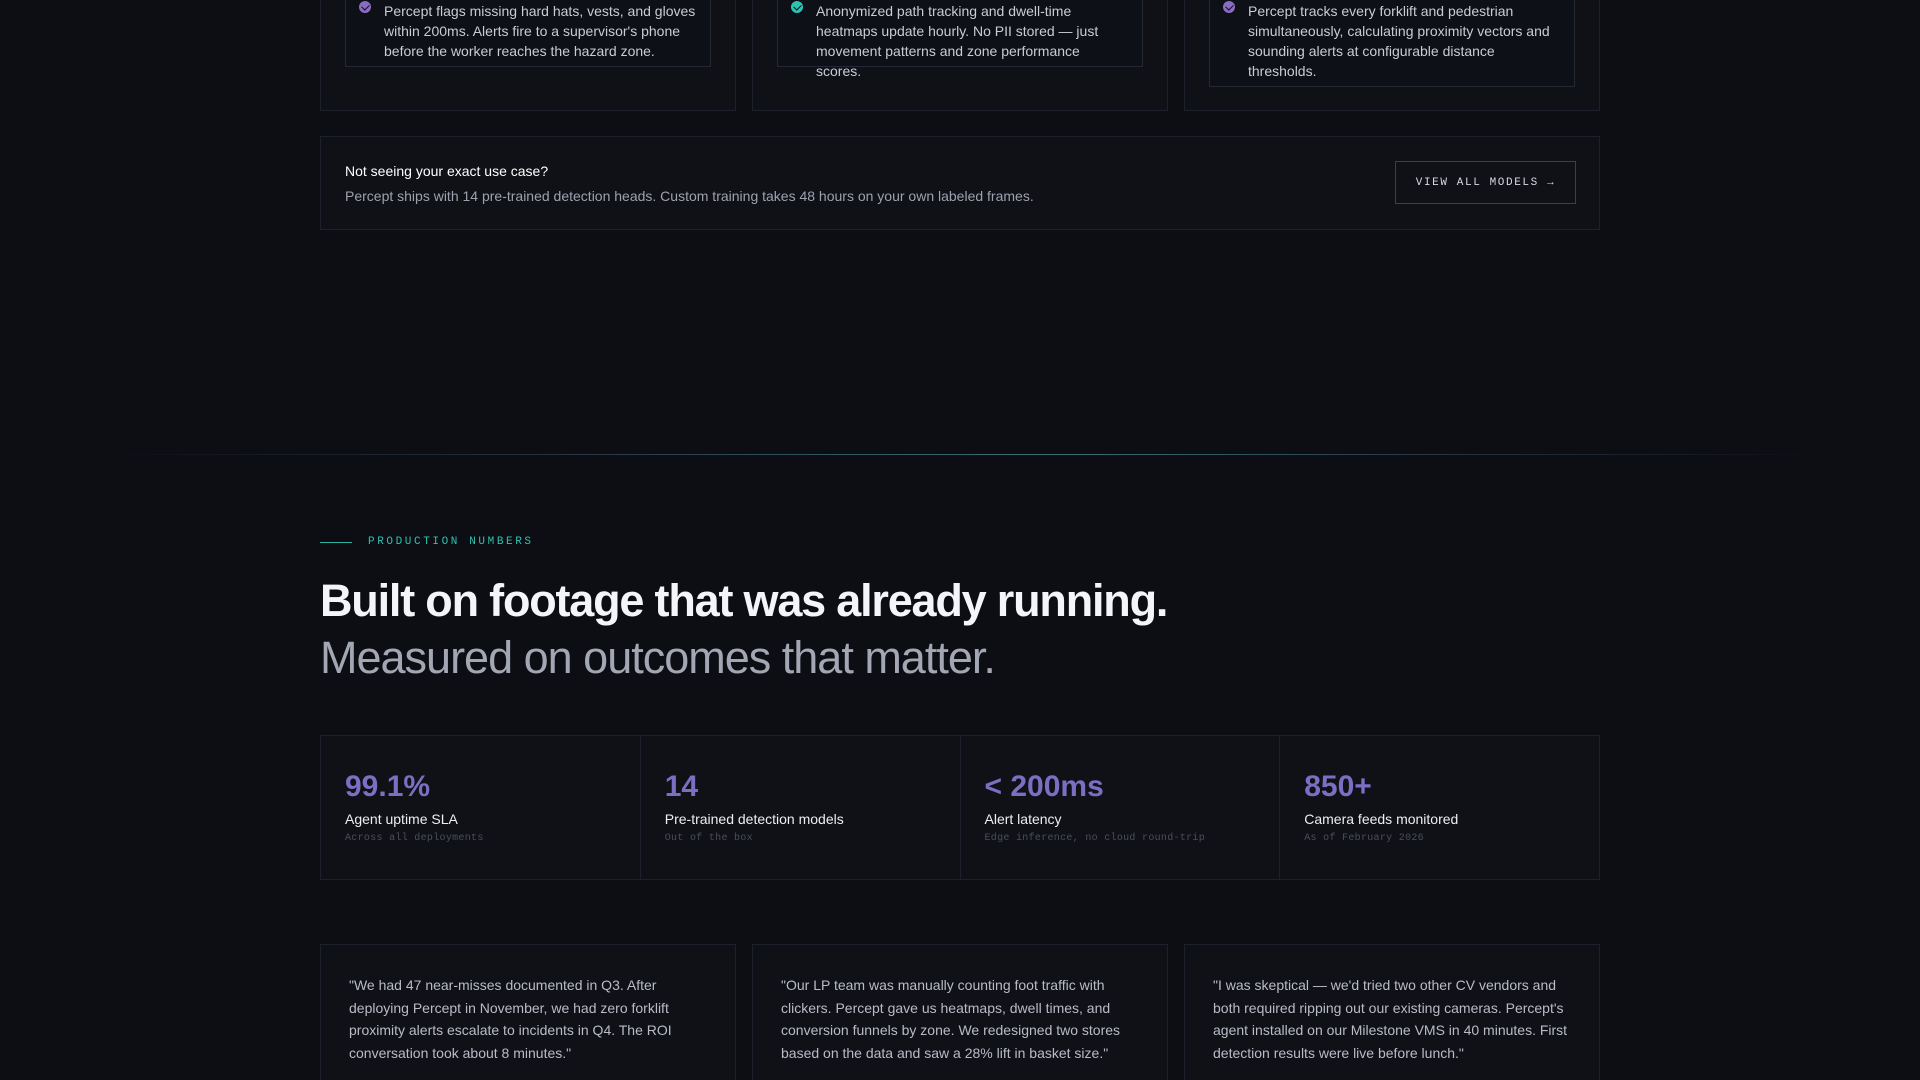  What do you see at coordinates (658, 657) in the screenshot?
I see `section-subheadline: Measured on outcomes that matter.` at bounding box center [658, 657].